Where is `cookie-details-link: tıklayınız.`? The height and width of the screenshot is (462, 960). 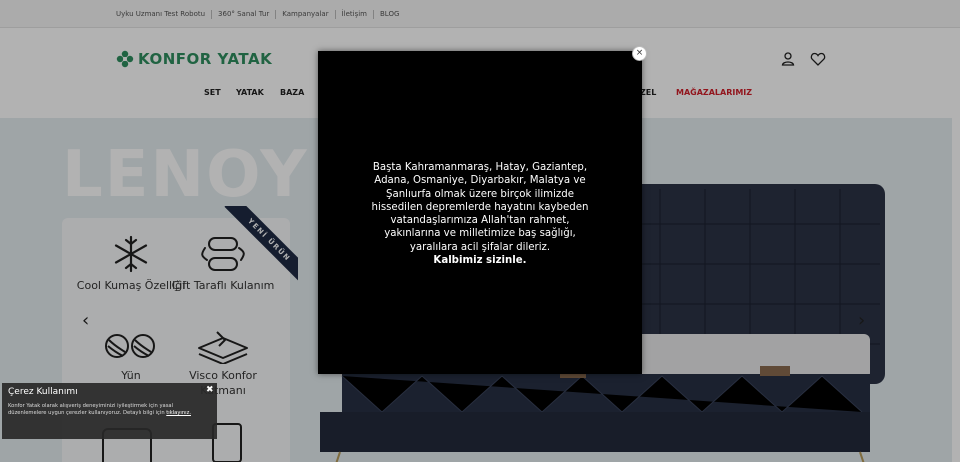
cookie-details-link: tıklayınız. is located at coordinates (178, 413).